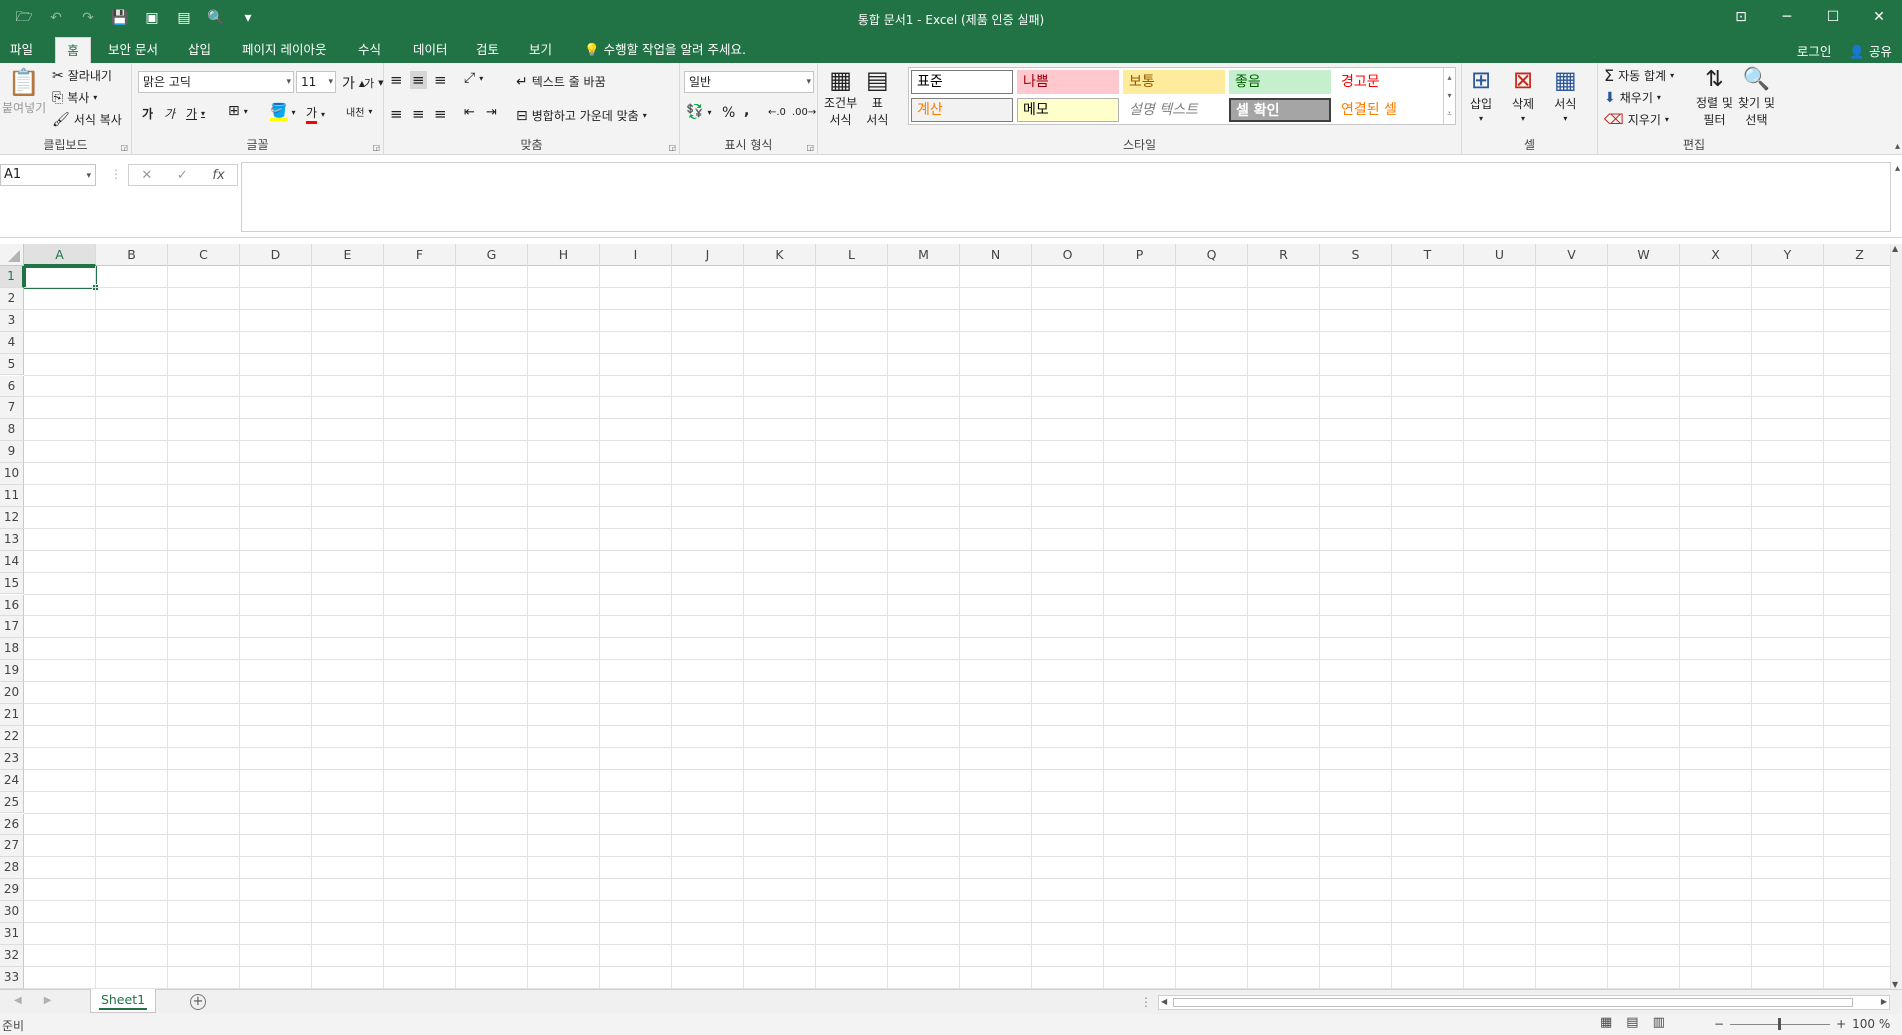 This screenshot has height=1035, width=1902. I want to click on zoom-slider-knob, so click(1780, 1023).